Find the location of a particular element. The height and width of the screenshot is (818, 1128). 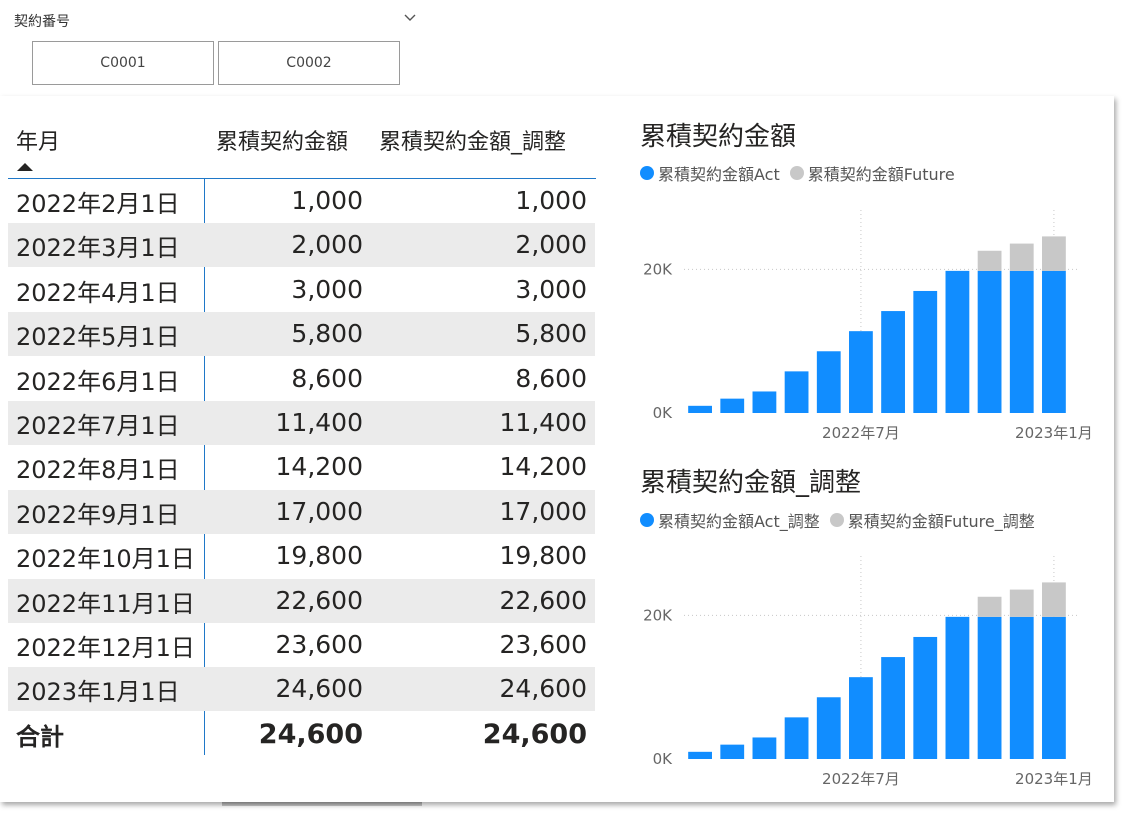

total-row: 合計 24,600 24,600 is located at coordinates (301, 734).